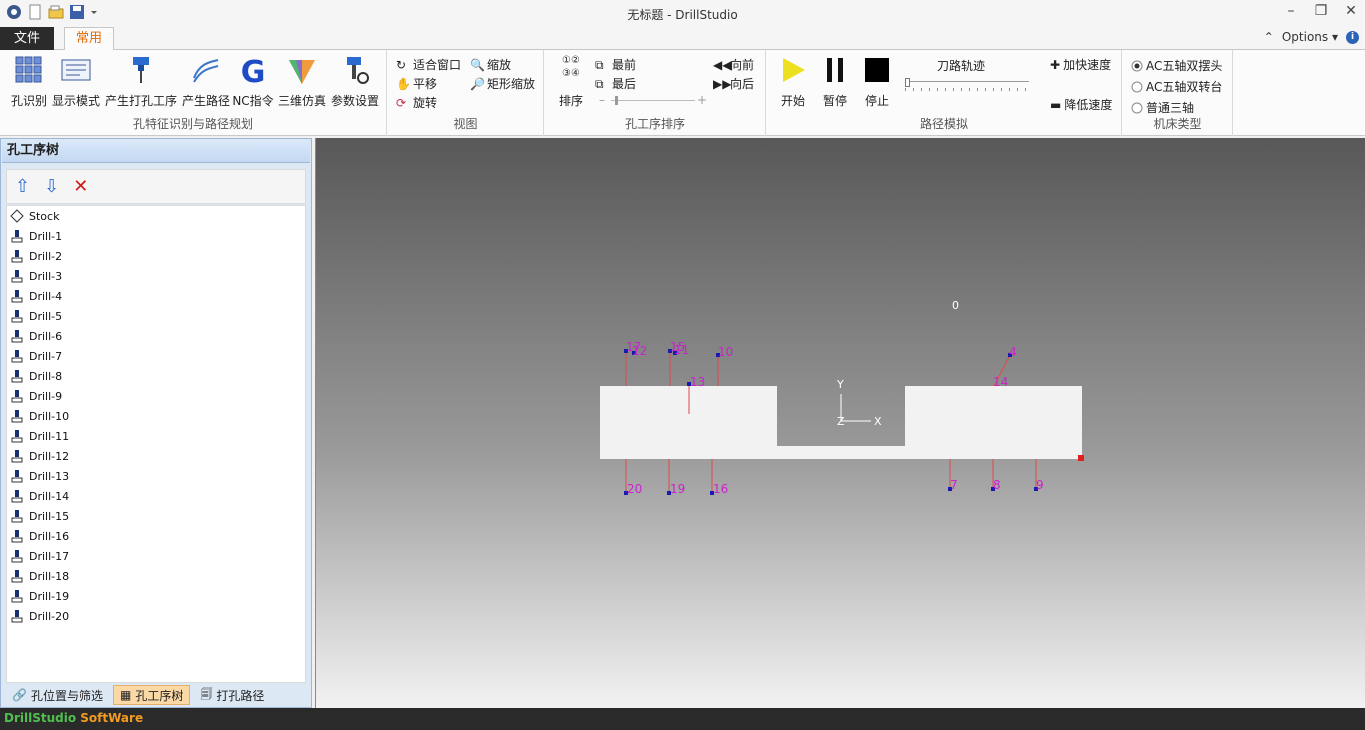  Describe the element at coordinates (616, 100) in the screenshot. I see `order-slider-thumb` at that location.